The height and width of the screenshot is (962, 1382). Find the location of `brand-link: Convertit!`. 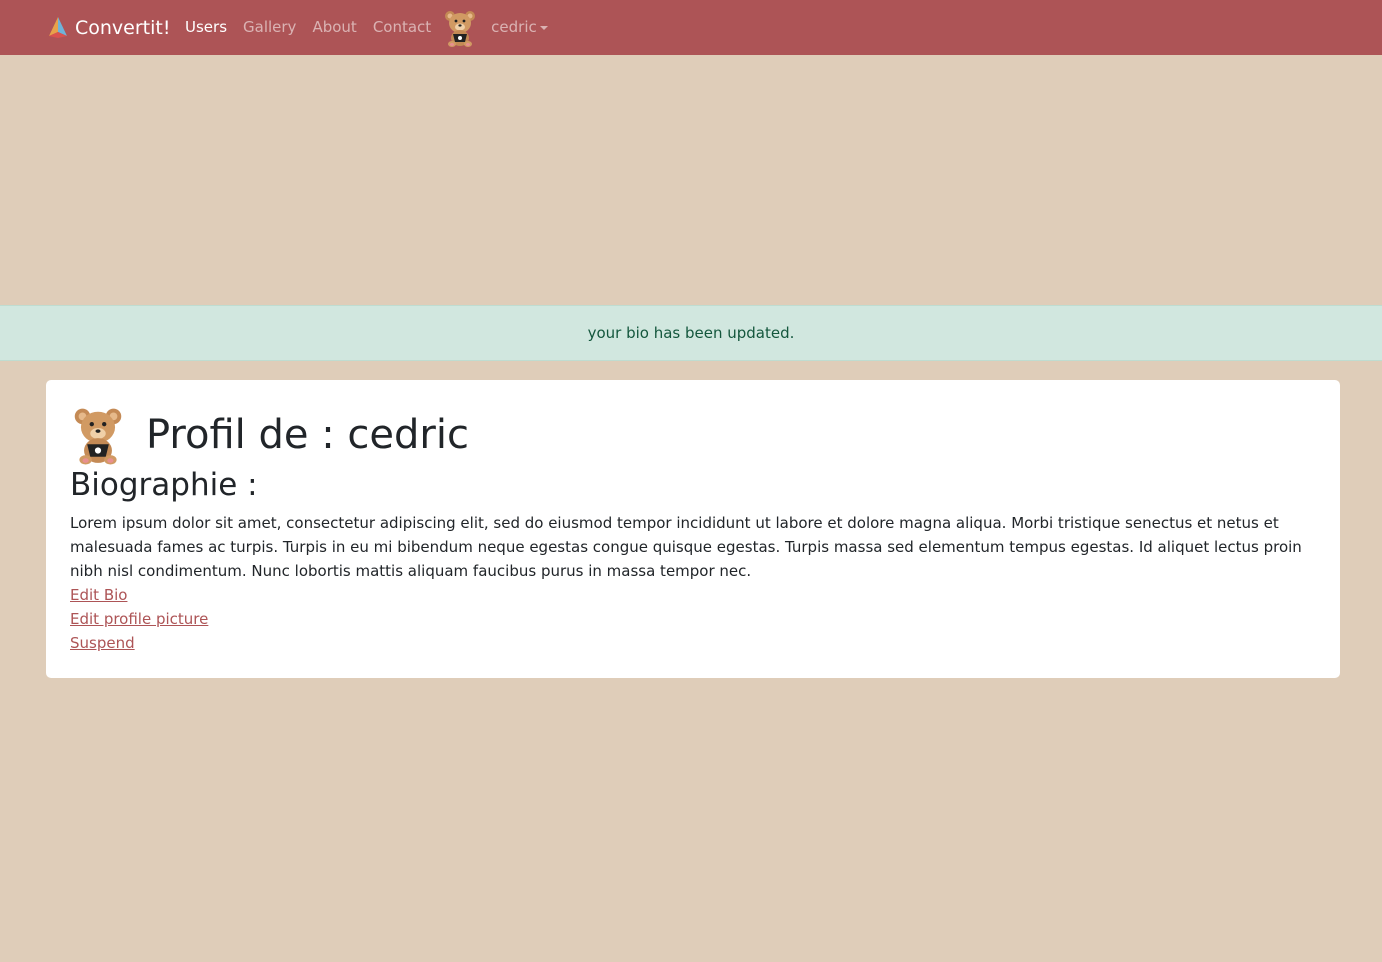

brand-link: Convertit! is located at coordinates (108, 27).